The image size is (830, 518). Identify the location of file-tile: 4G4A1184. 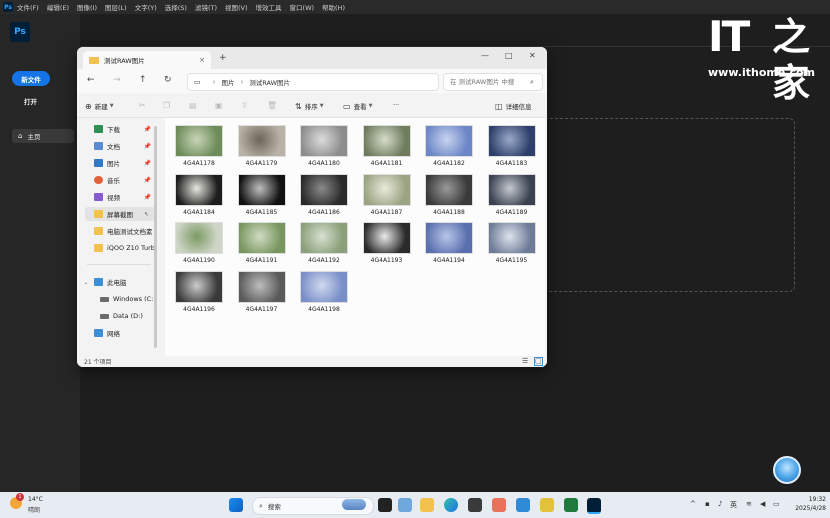
(195, 195).